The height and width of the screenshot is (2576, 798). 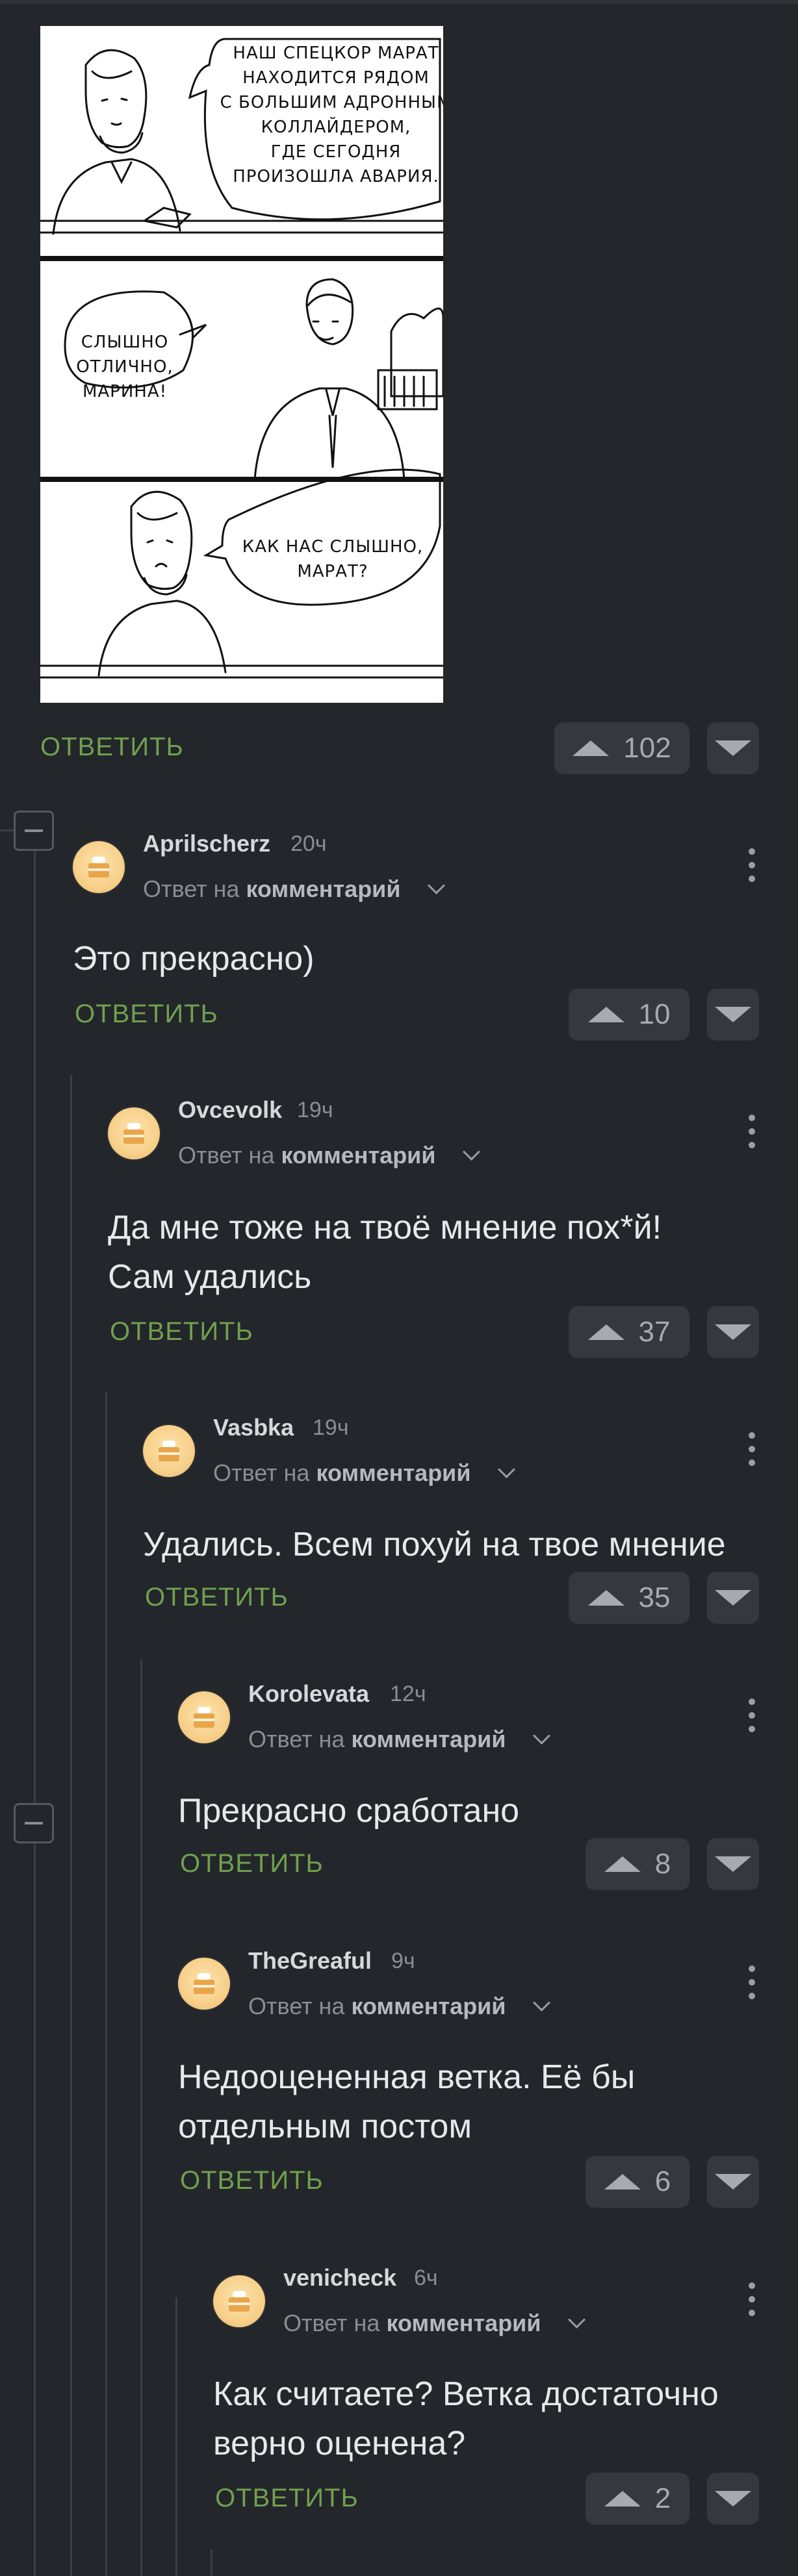 I want to click on upvote-button: 35, so click(x=629, y=1598).